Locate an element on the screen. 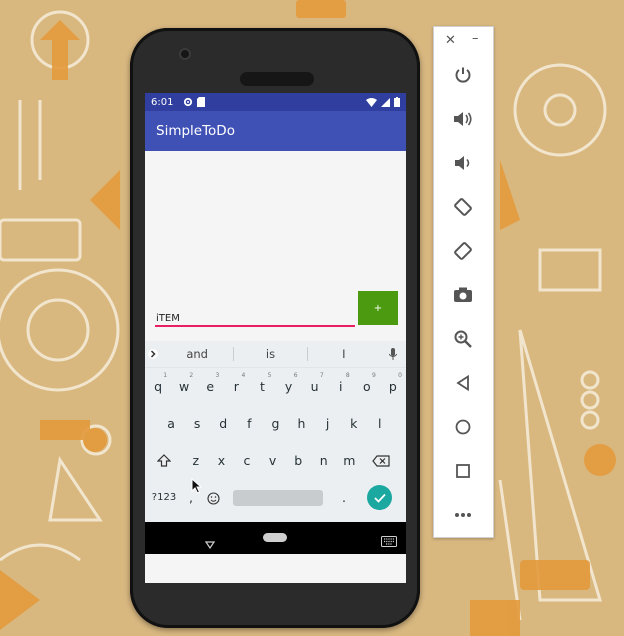 Image resolution: width=624 pixels, height=636 pixels. keyboard-row-3: z x c v b n m is located at coordinates (275, 460).